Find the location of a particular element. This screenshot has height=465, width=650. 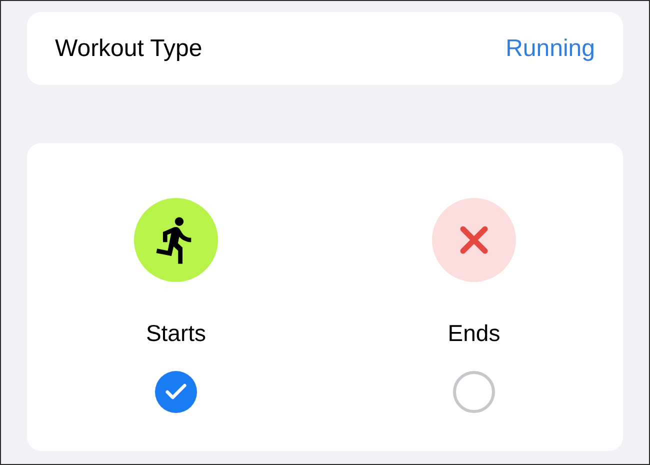

workout-type-row: Workout Type Running is located at coordinates (325, 48).